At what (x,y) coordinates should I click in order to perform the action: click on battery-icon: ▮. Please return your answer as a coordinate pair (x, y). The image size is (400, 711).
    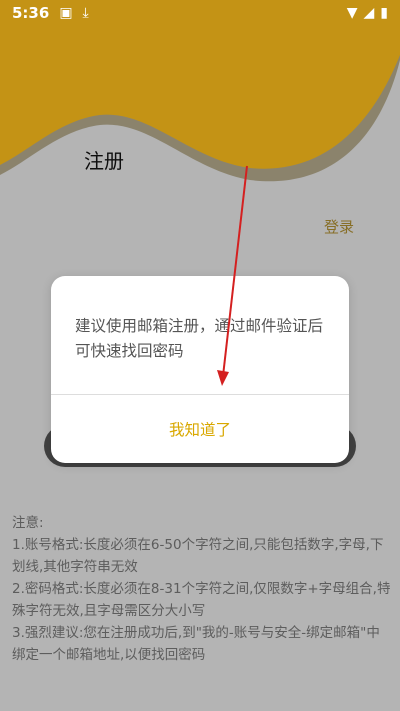
    Looking at the image, I should click on (384, 13).